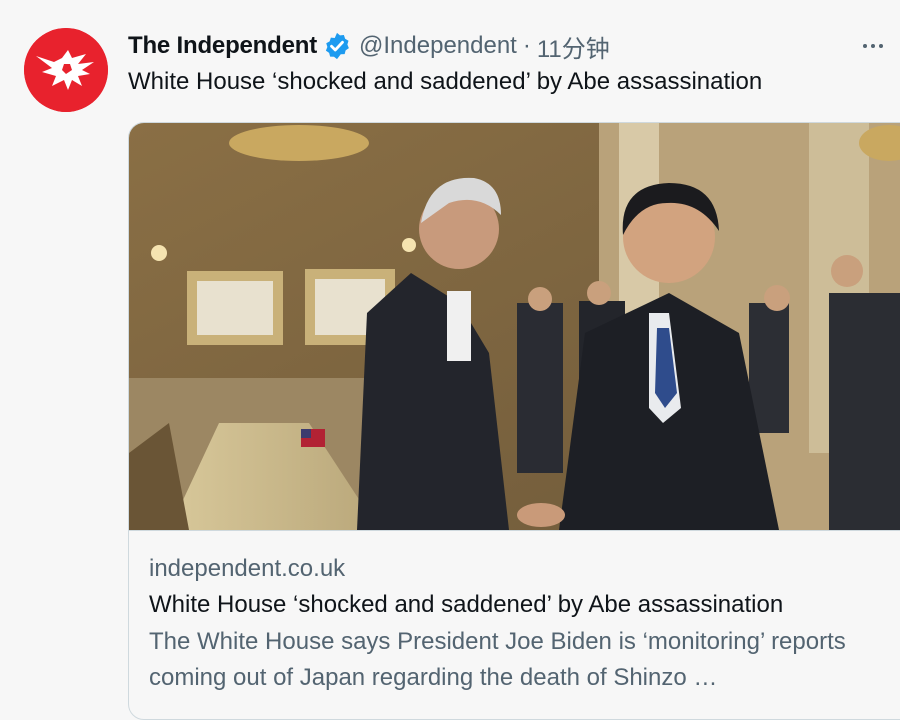 The width and height of the screenshot is (900, 720). What do you see at coordinates (247, 568) in the screenshot?
I see `card-domain: independent.co.uk` at bounding box center [247, 568].